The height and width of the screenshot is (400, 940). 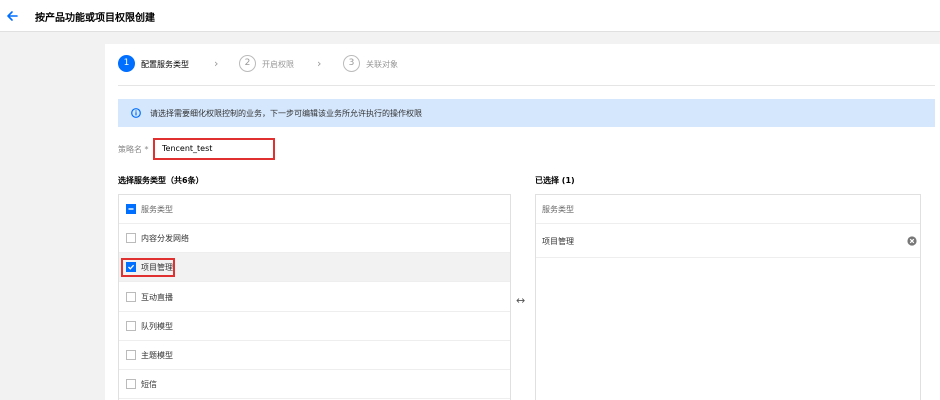 I want to click on info-notice: 请选择需要细化权限控制的业务，下一步可编辑该业务所允许执行的操作权限, so click(x=526, y=113).